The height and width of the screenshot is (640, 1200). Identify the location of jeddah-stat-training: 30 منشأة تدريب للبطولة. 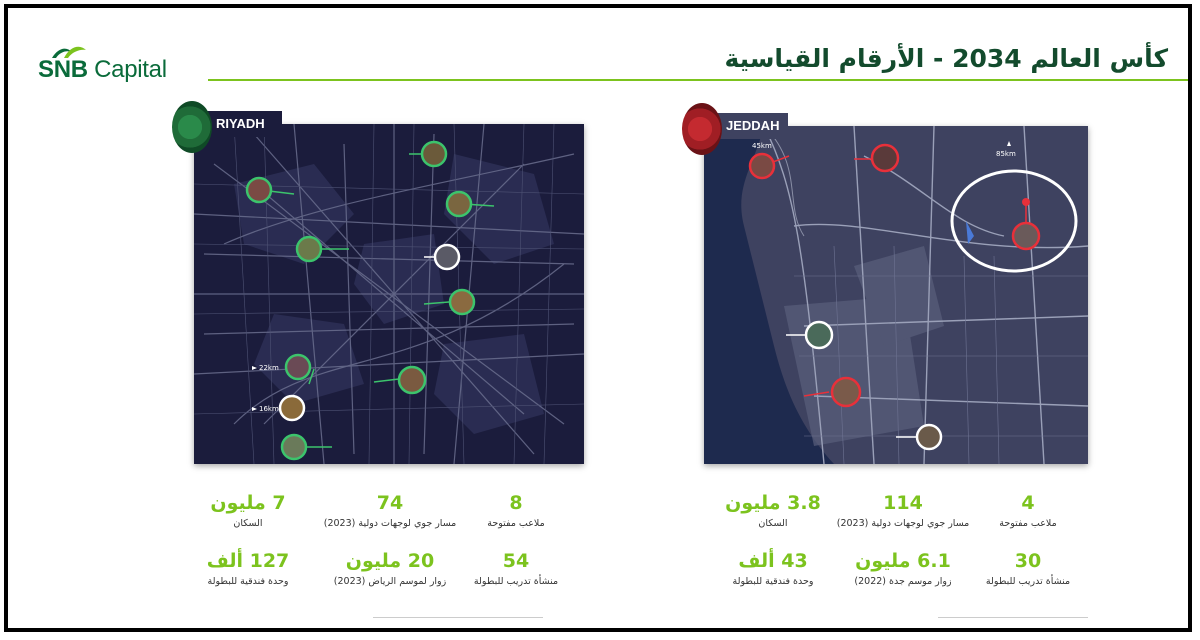
(1028, 568).